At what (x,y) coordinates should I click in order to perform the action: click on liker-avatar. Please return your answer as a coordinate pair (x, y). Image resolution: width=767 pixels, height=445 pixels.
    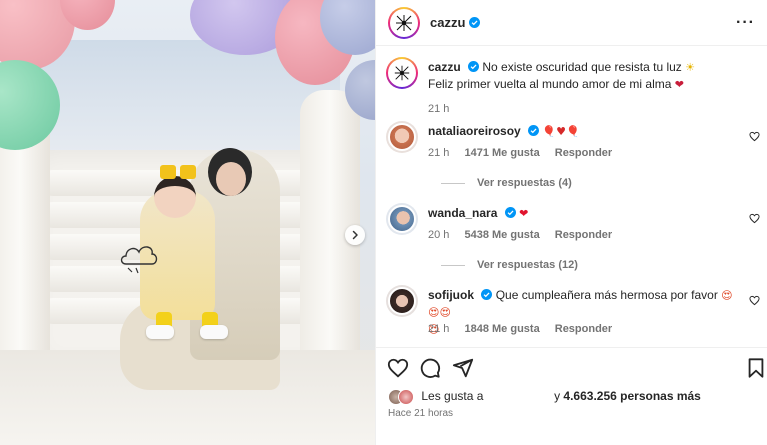
    Looking at the image, I should click on (406, 397).